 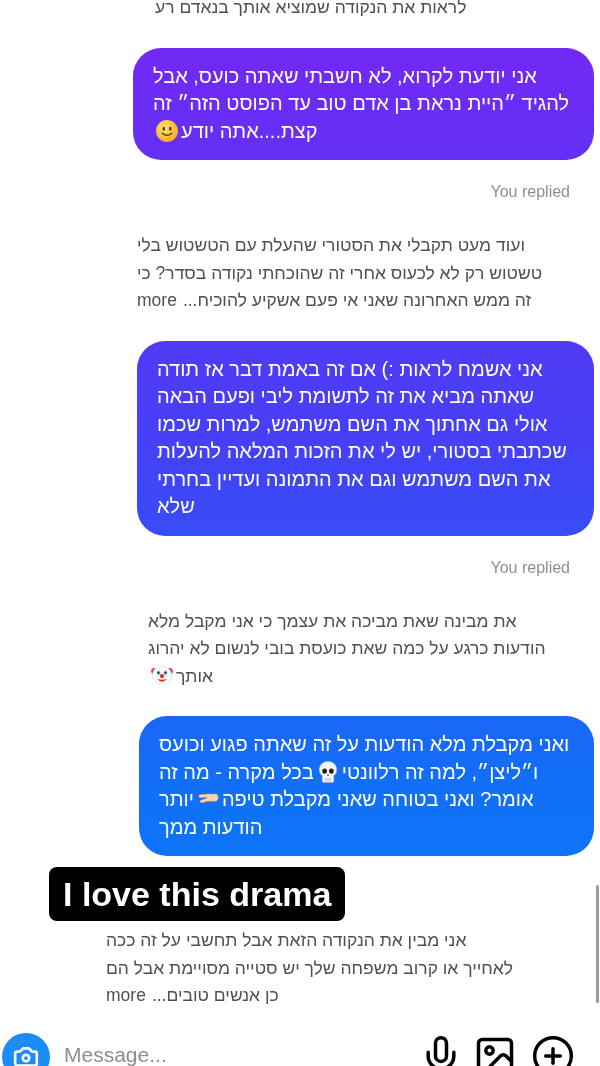 I want to click on skull-icon, so click(x=327, y=771).